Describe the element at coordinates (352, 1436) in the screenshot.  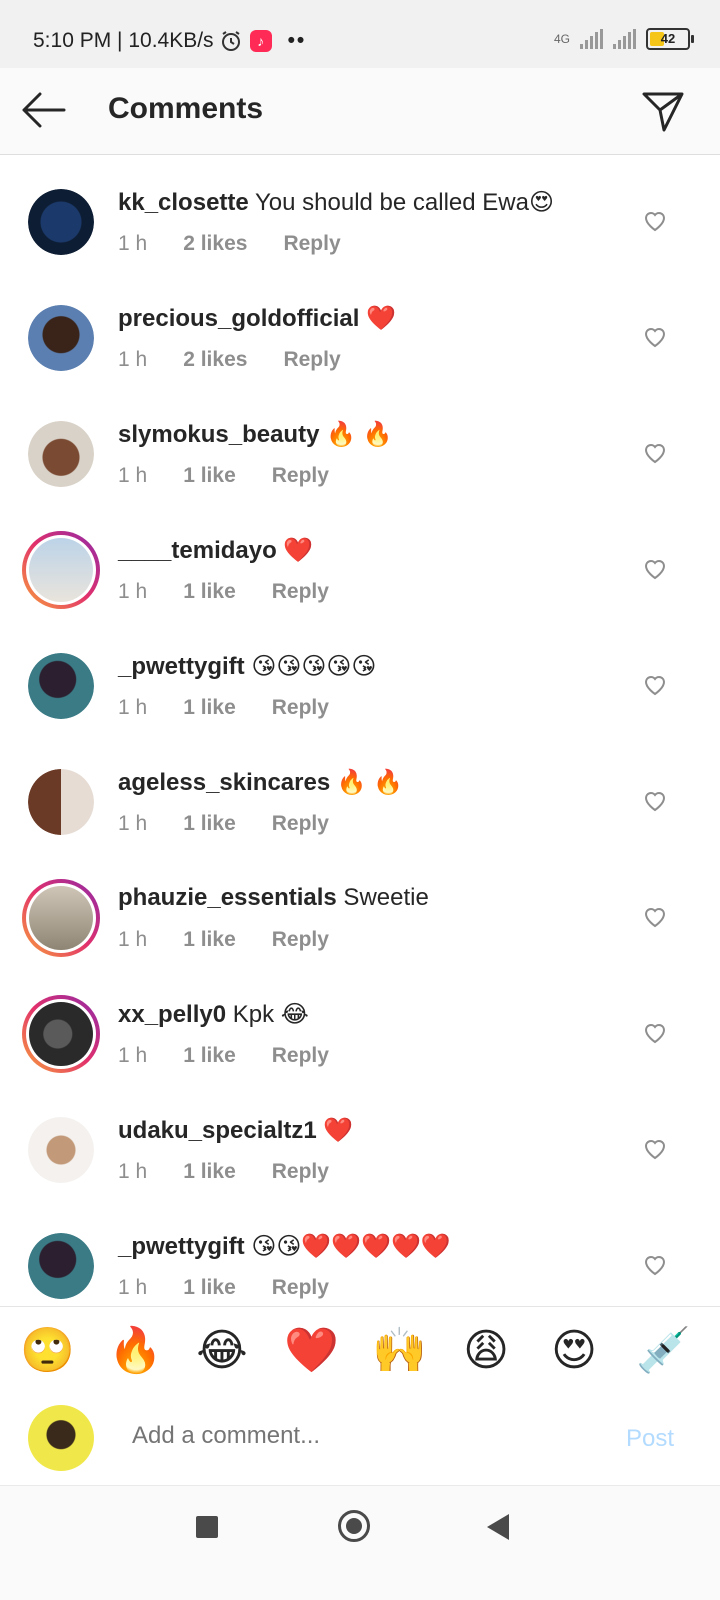
I see `comment-input` at that location.